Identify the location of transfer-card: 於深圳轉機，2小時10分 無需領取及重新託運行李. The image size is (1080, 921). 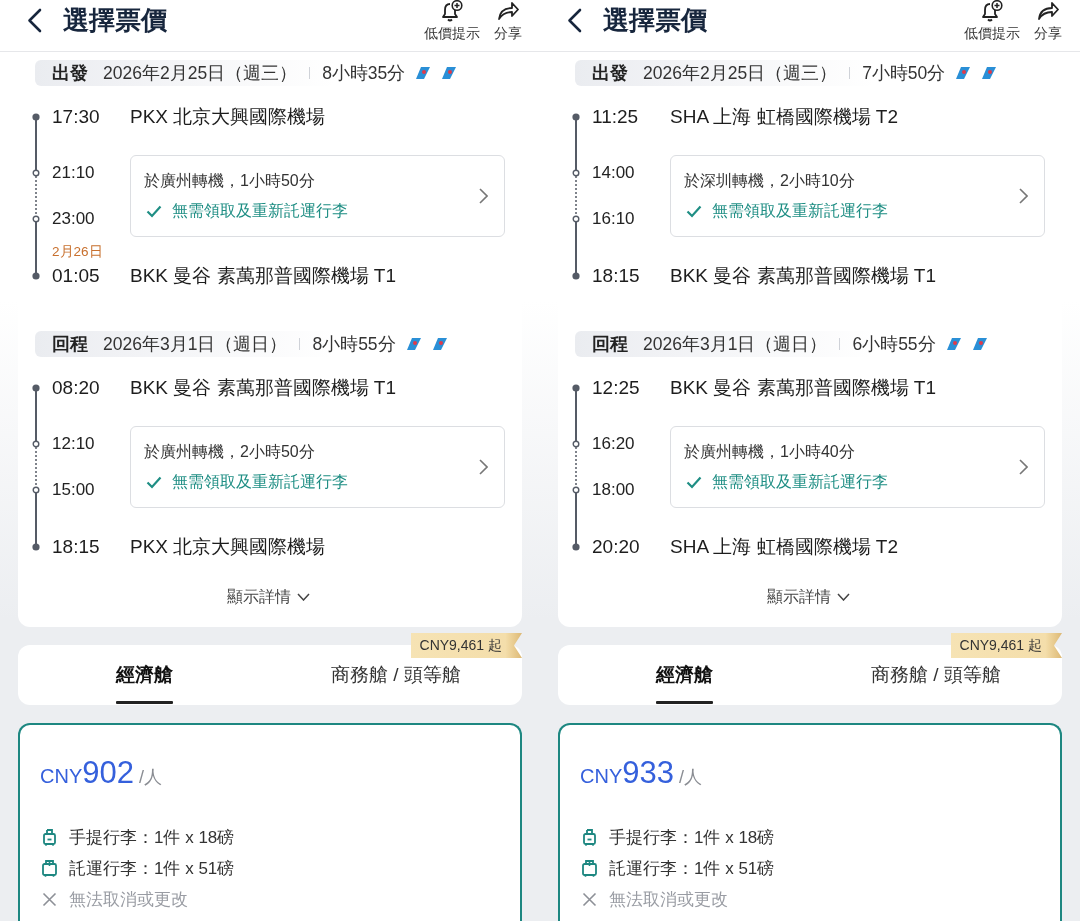
(857, 196).